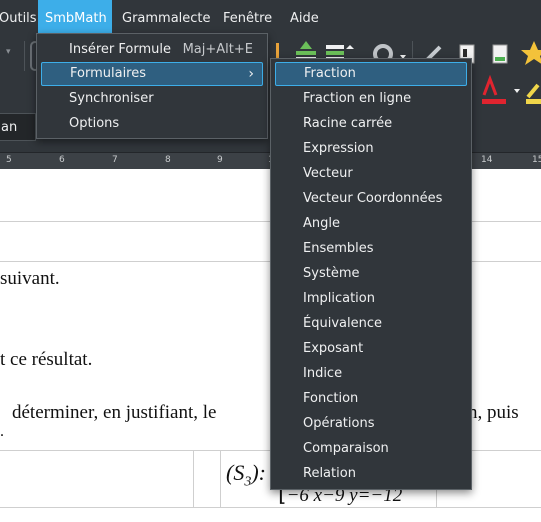 The image size is (541, 522). I want to click on submenu-item-vecteur: Vecteur, so click(371, 174).